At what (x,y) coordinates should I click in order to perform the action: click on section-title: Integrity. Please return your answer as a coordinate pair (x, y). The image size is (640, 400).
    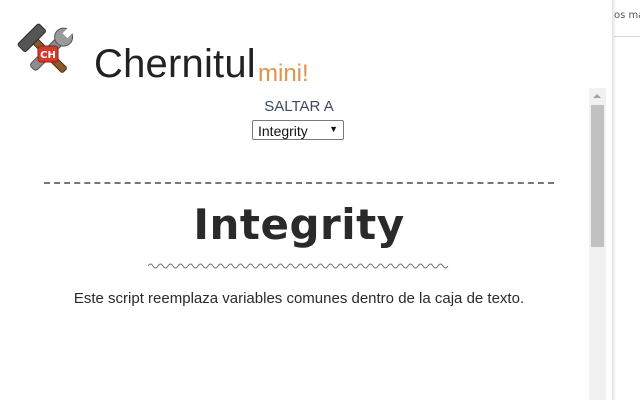
    Looking at the image, I should click on (299, 224).